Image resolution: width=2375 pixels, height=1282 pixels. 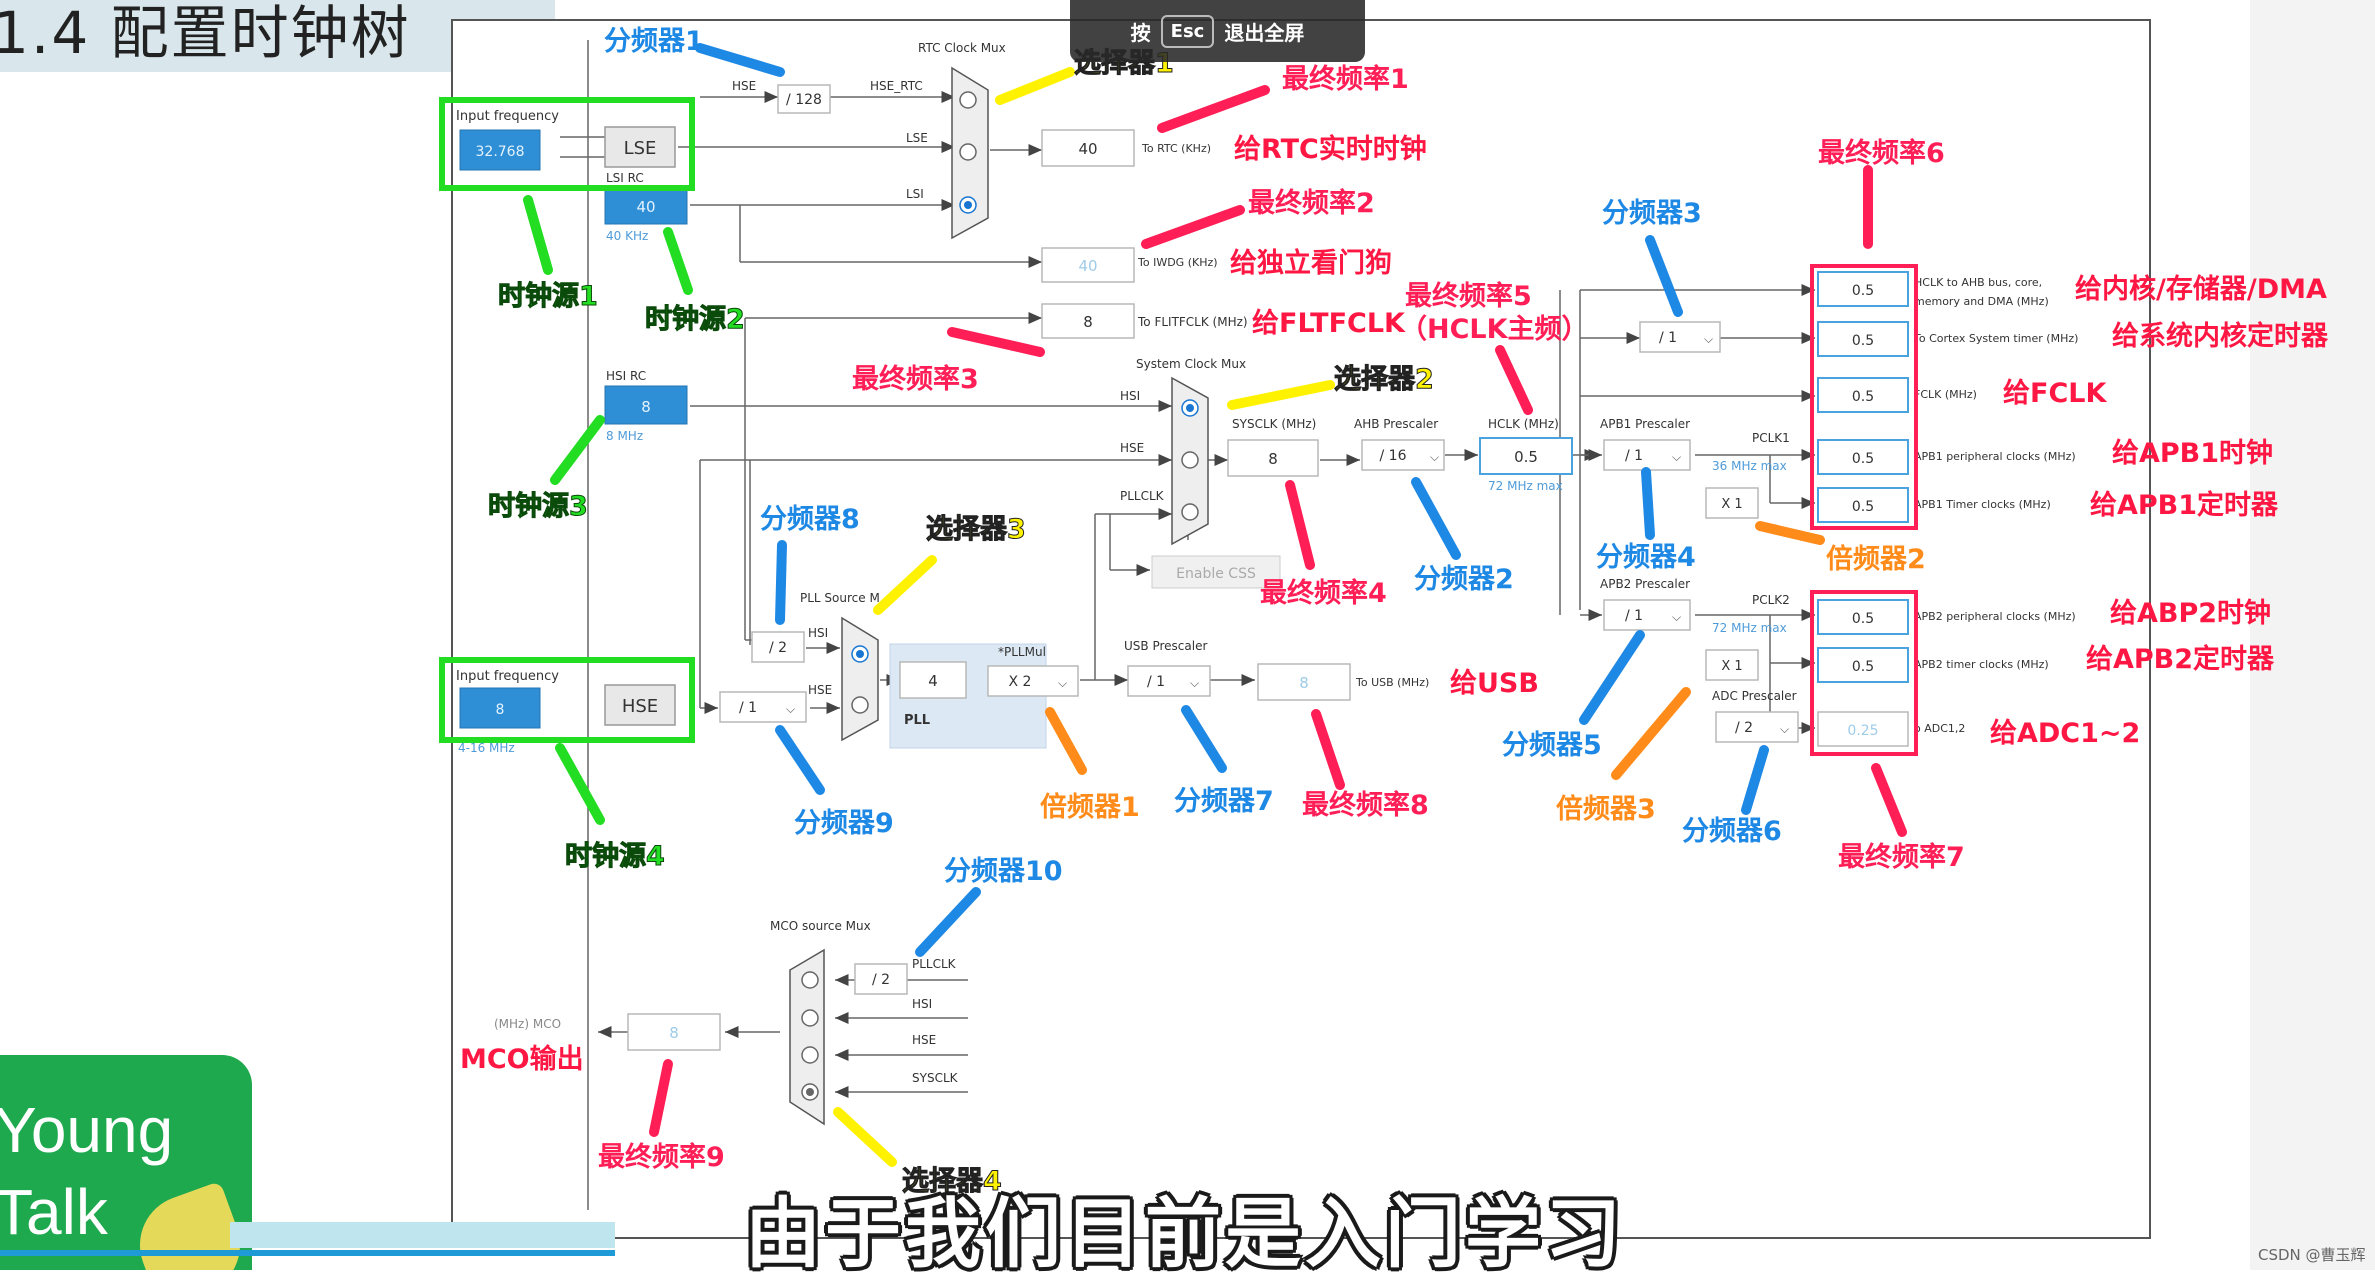 I want to click on rtc-mux-radio-lsi-dot, so click(x=968, y=205).